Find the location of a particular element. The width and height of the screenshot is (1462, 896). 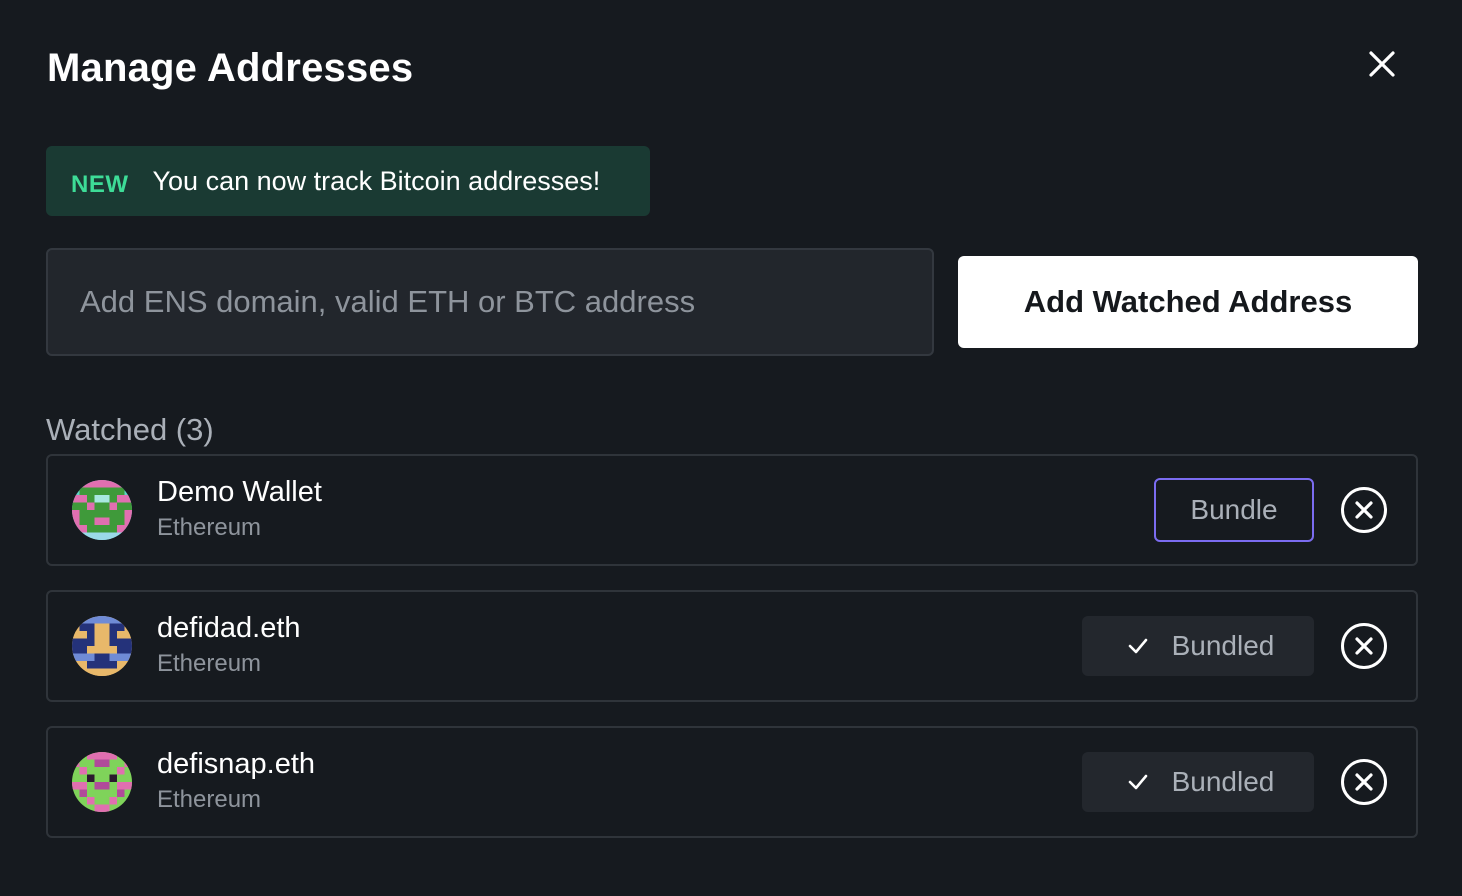

address-input is located at coordinates (490, 302).